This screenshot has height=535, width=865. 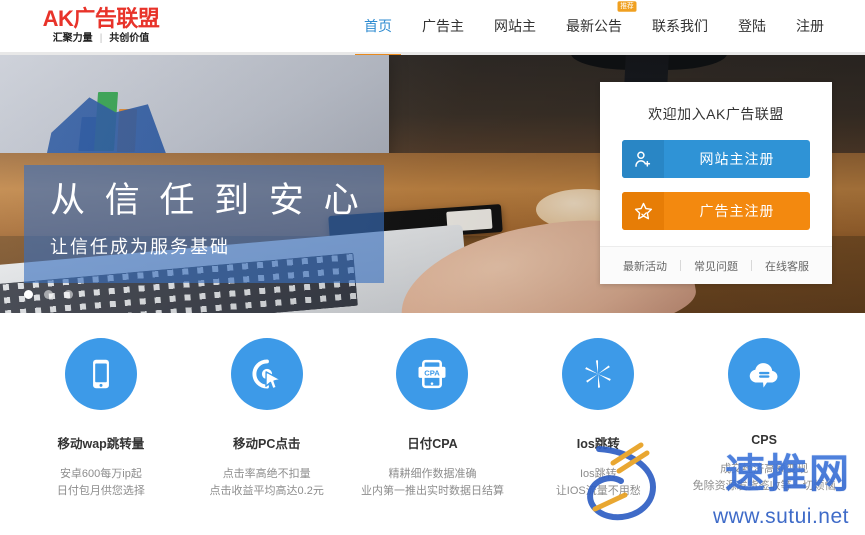 I want to click on nav-item-register: 注册, so click(x=810, y=27).